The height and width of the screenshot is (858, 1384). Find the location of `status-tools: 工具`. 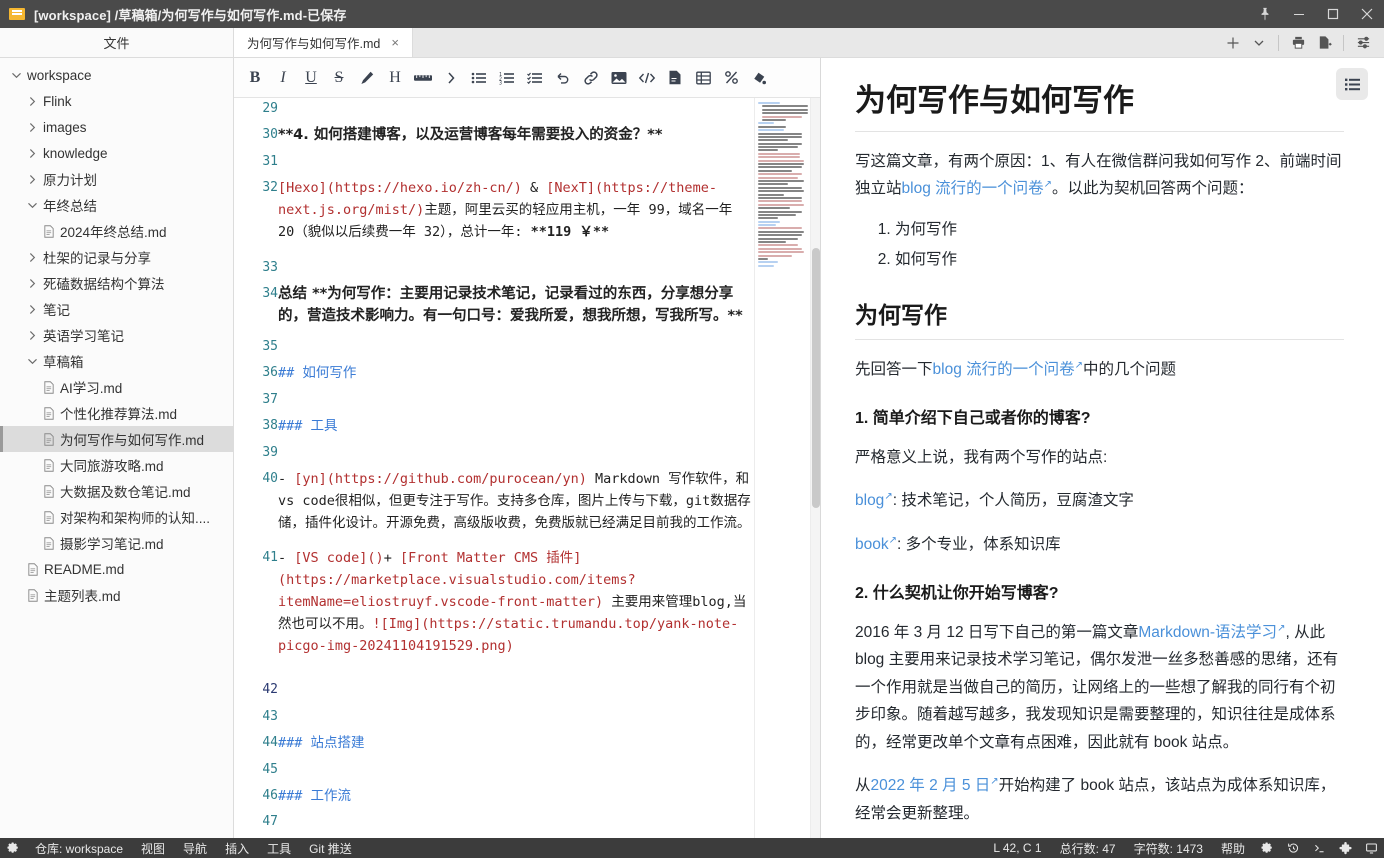

status-tools: 工具 is located at coordinates (279, 848).